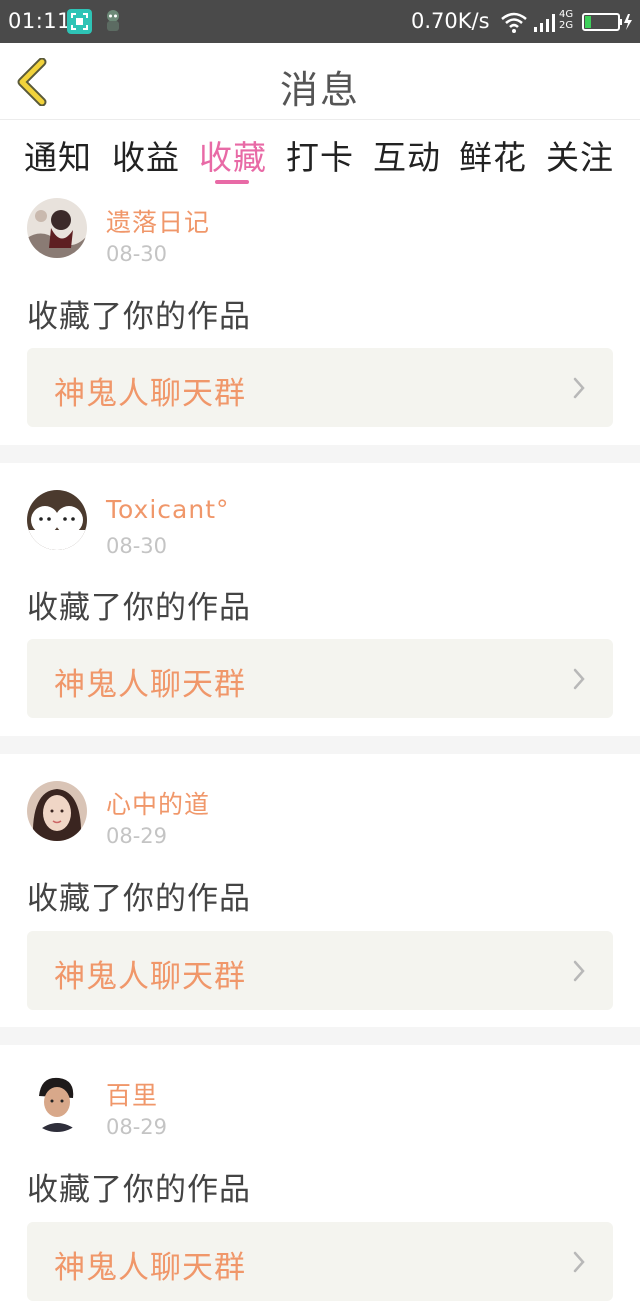  What do you see at coordinates (320, 21) in the screenshot?
I see `status-bar: 01:11 0.70K/s 4G 2G` at bounding box center [320, 21].